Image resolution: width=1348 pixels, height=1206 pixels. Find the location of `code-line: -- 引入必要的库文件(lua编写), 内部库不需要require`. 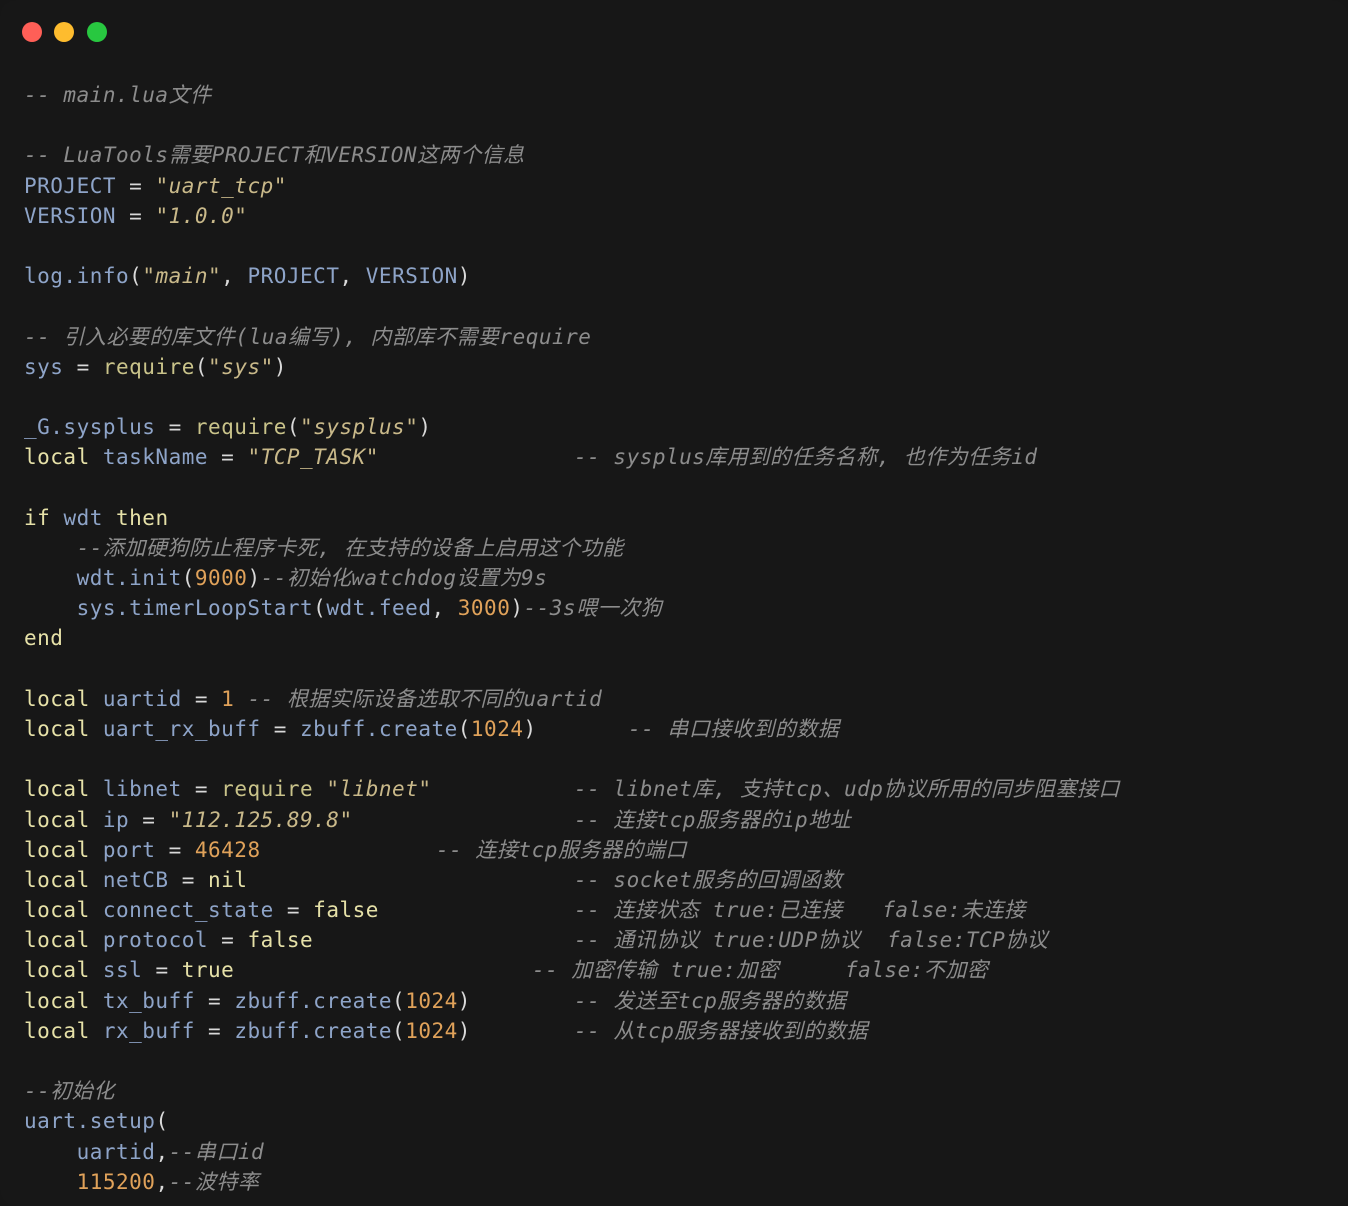

code-line: -- 引入必要的库文件(lua编写), 内部库不需要require is located at coordinates (686, 337).